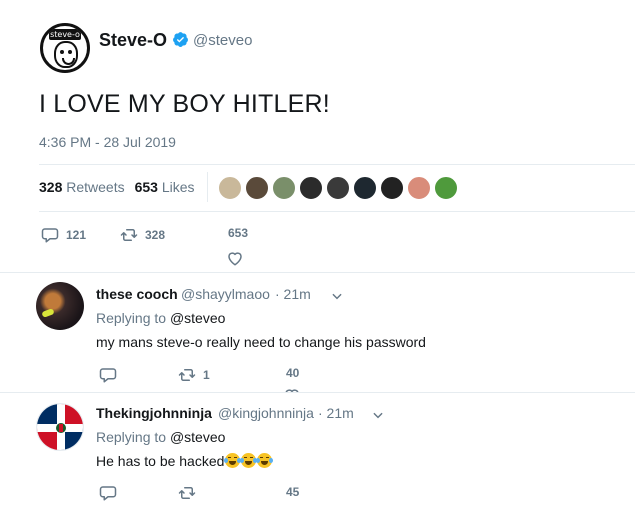  I want to click on engagement-stats: 328 Retweets 653 Likes, so click(117, 187).